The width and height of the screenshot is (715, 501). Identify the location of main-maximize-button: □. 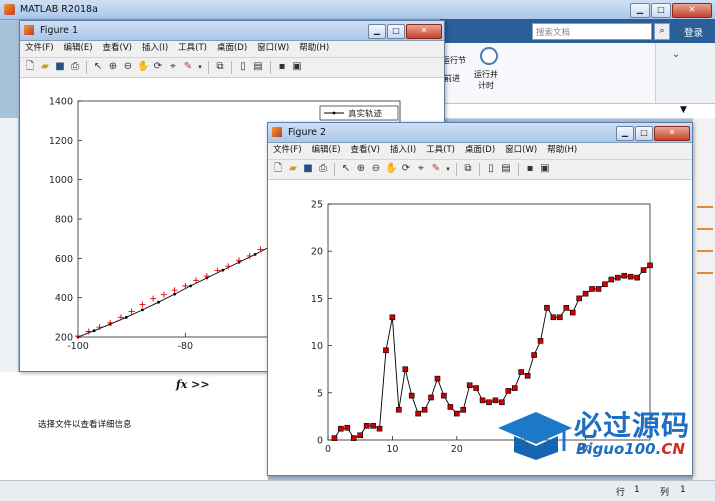
(661, 10).